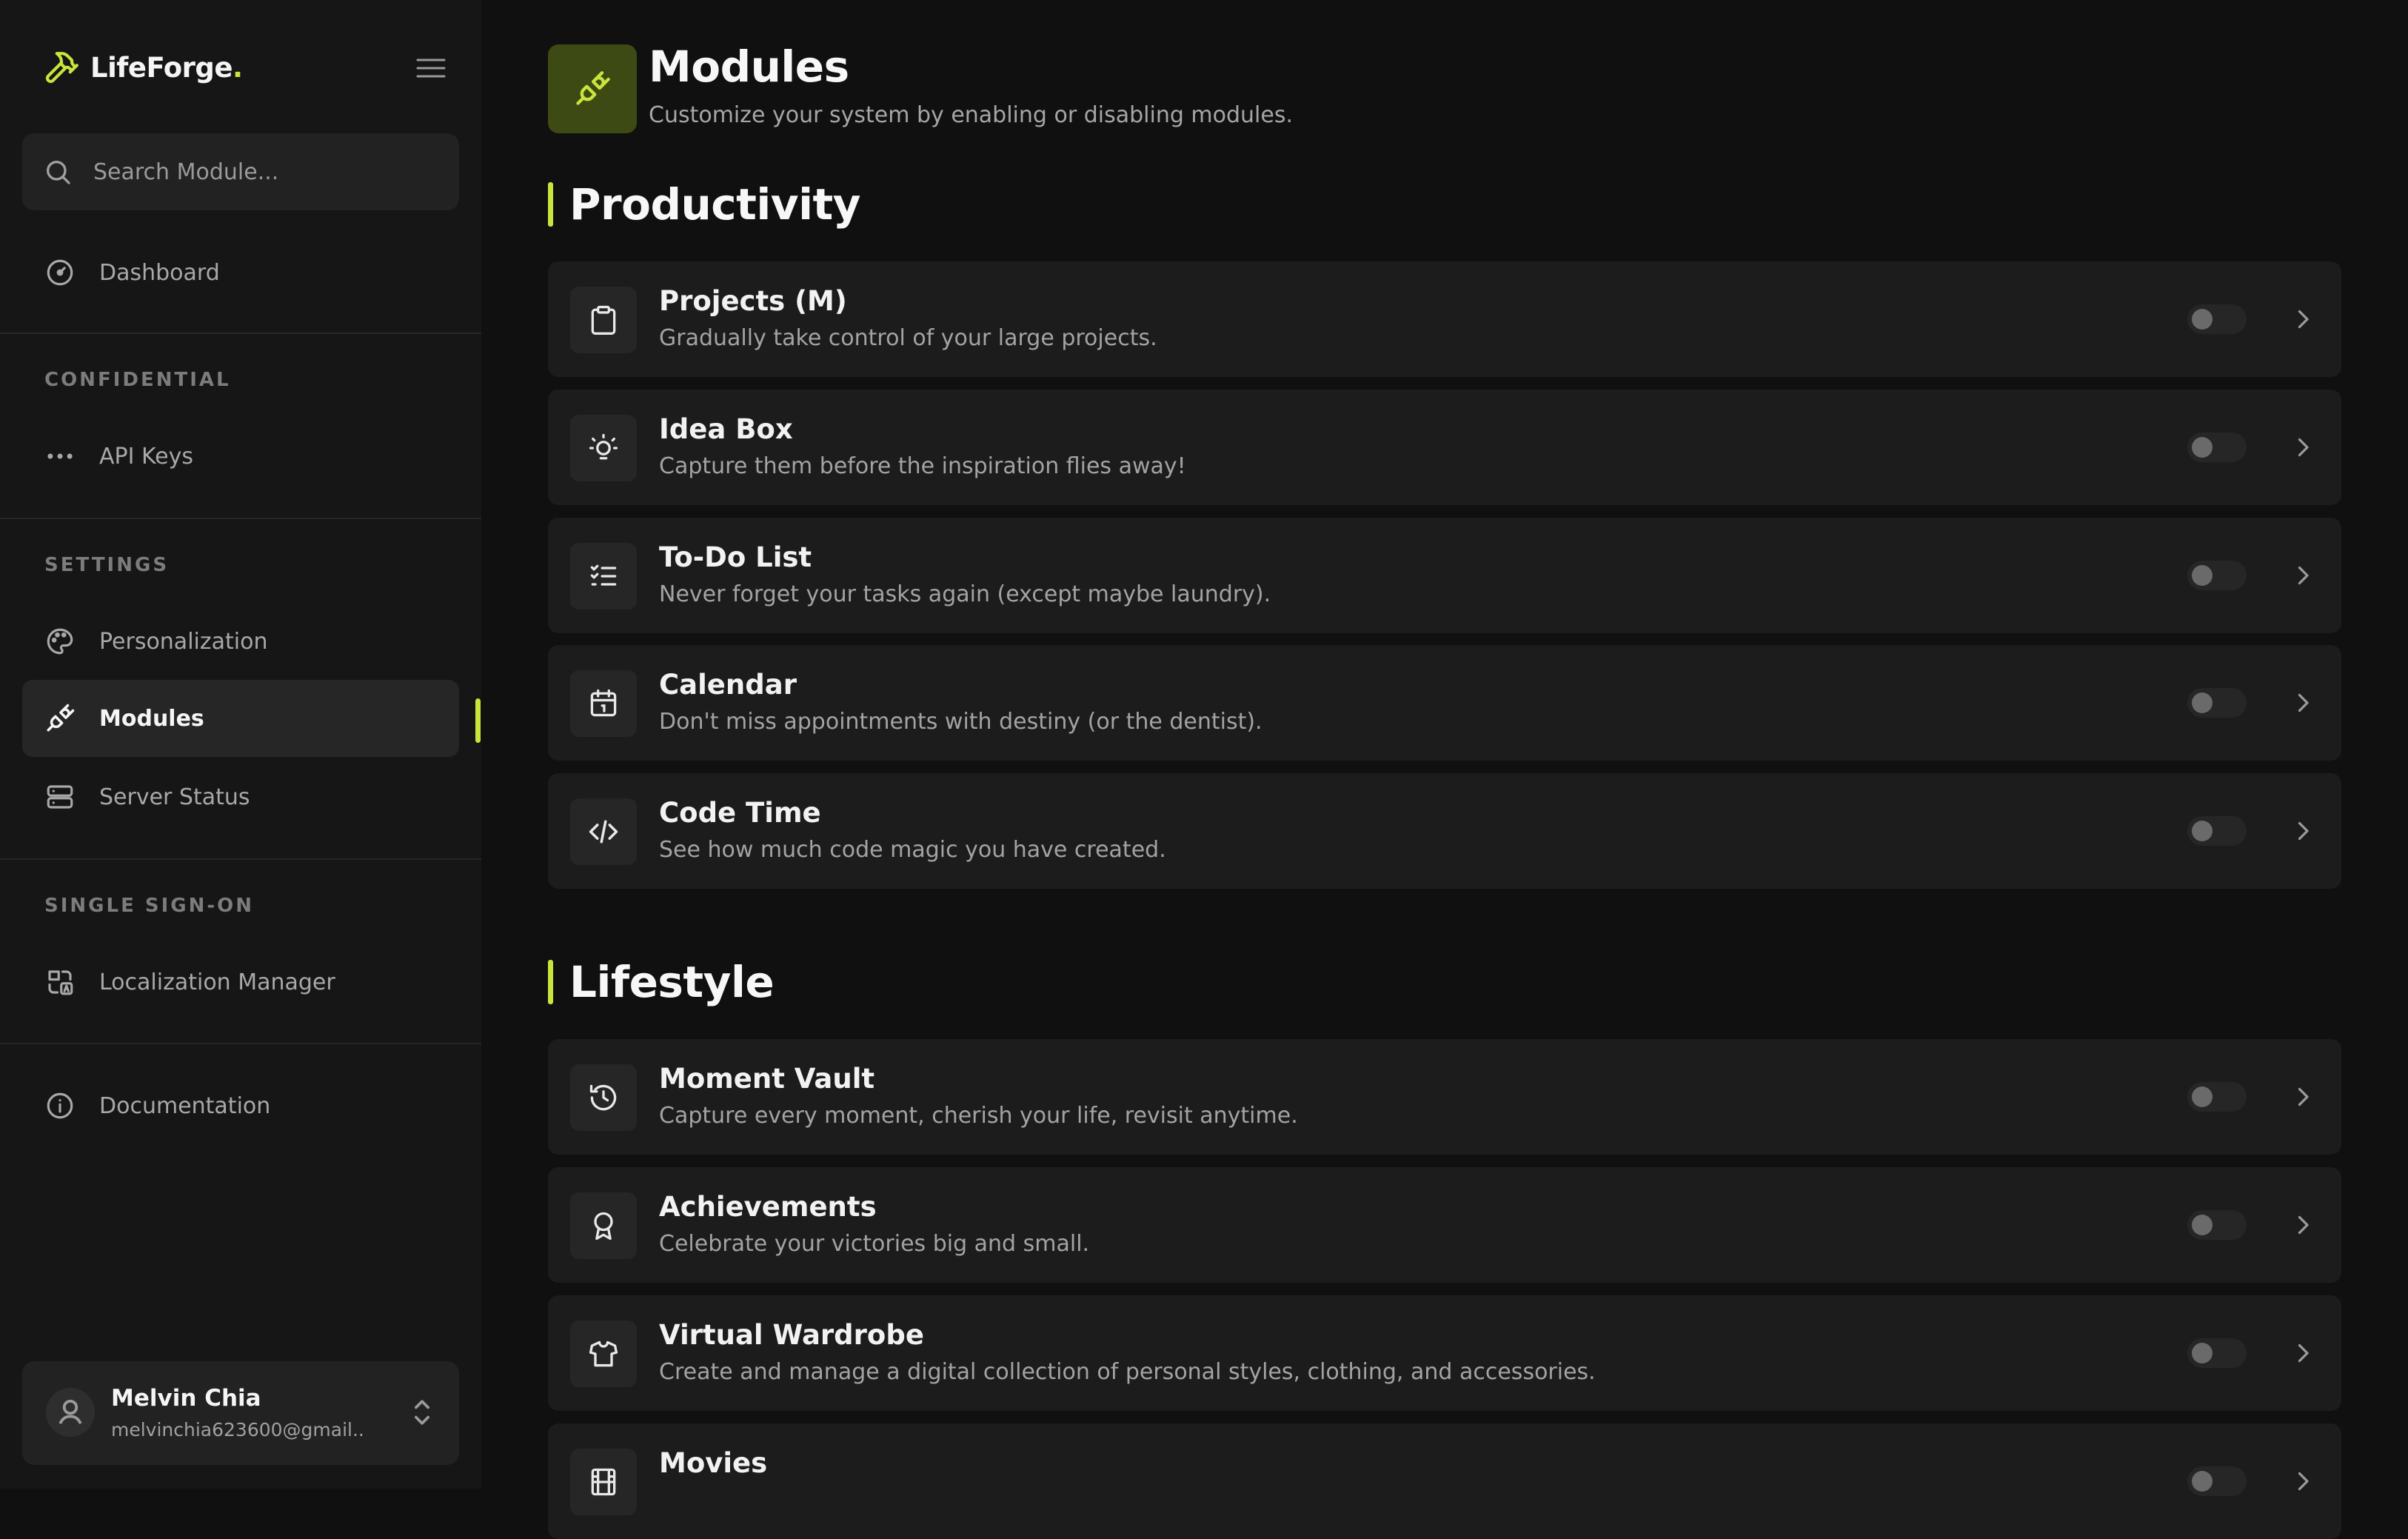 This screenshot has width=2408, height=1539. What do you see at coordinates (151, 718) in the screenshot?
I see `sidebar-item-label: Modules` at bounding box center [151, 718].